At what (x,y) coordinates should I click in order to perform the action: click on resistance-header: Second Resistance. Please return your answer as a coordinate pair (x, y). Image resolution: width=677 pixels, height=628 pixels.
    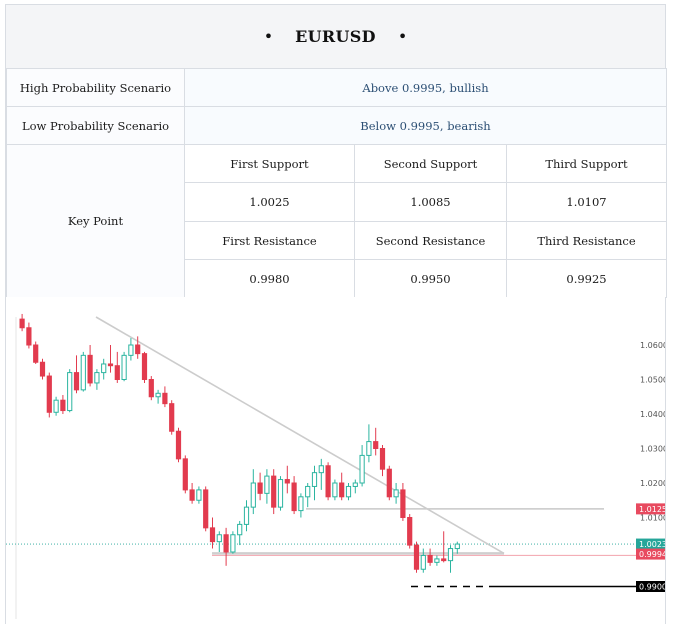
    Looking at the image, I should click on (430, 240).